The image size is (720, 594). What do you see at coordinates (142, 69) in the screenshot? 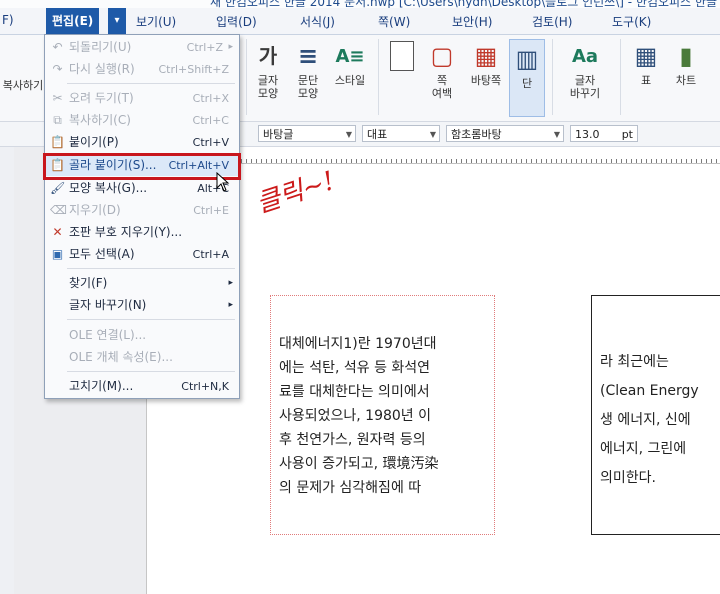
I see `menu-item-redo: ↷ 다시 실행(R) Ctrl+Shift+Z` at bounding box center [142, 69].